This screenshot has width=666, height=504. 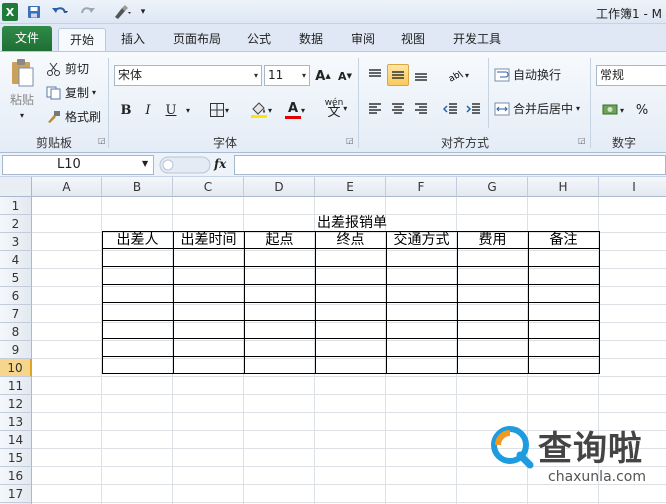 I want to click on row-header-3: 3, so click(x=16, y=242).